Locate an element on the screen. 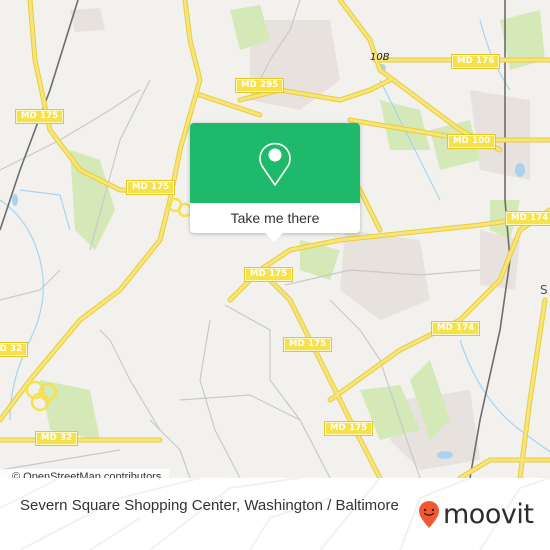  location-pin-icon is located at coordinates (275, 164).